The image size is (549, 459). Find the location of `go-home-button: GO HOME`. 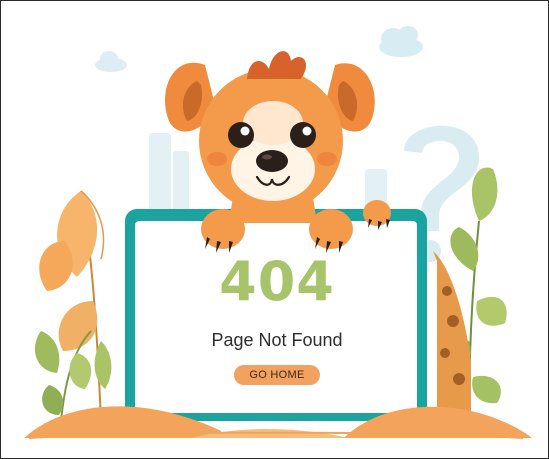

go-home-button: GO HOME is located at coordinates (277, 375).